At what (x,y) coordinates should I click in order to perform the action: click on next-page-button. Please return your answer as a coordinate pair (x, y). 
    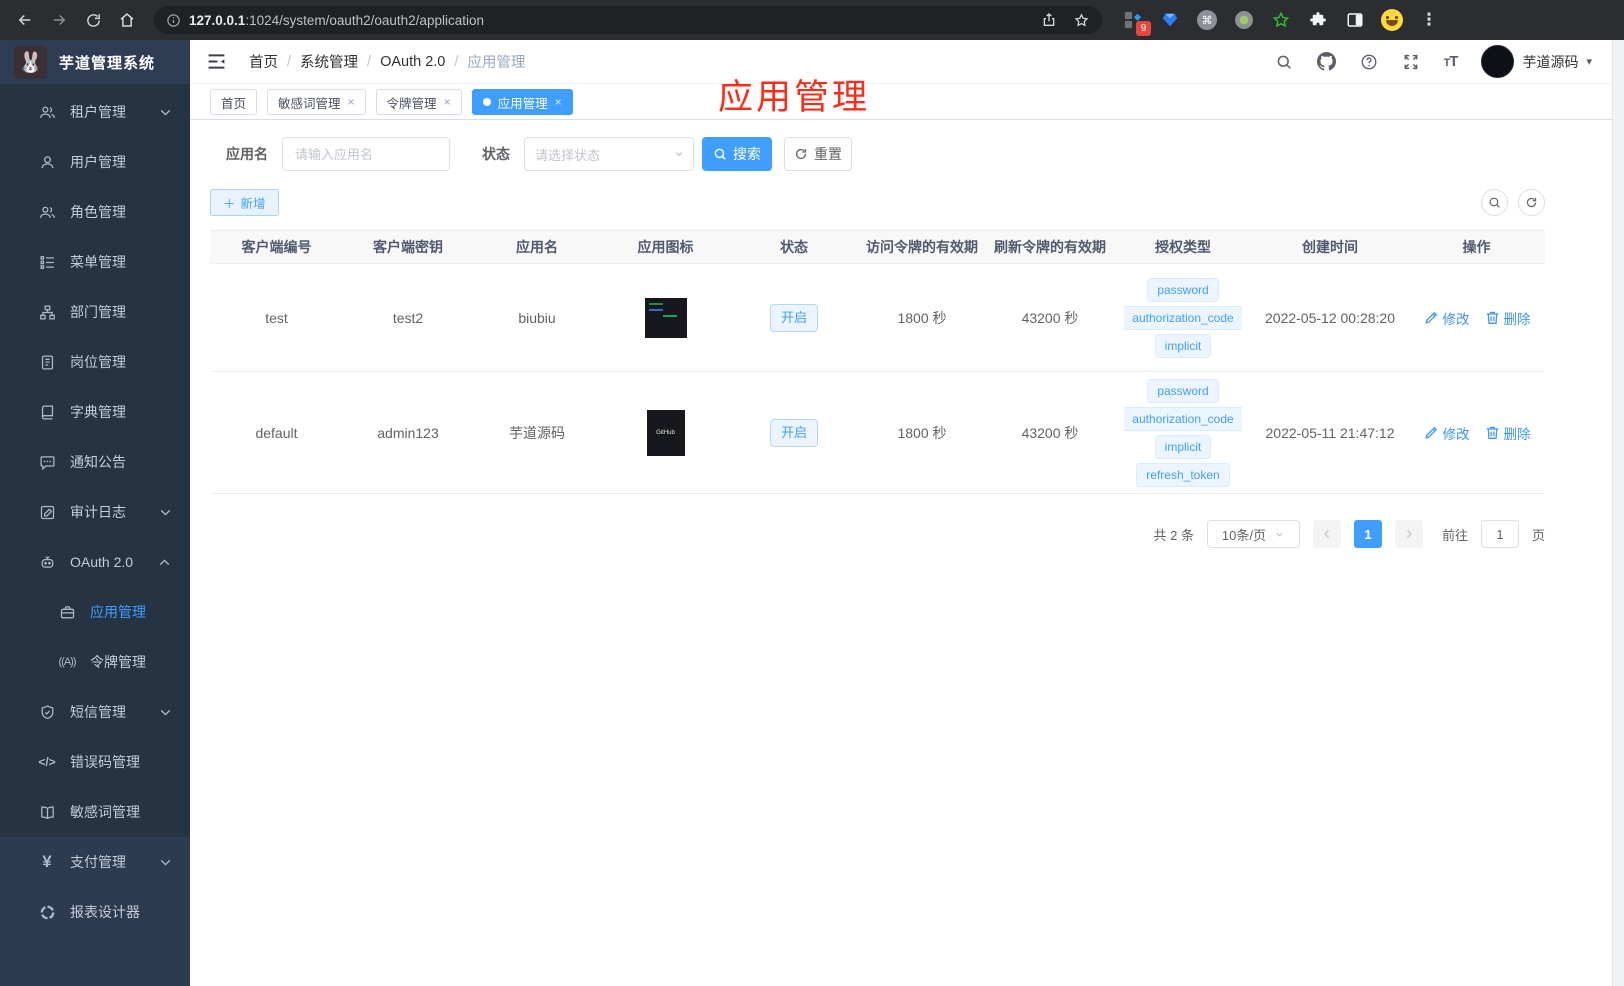
    Looking at the image, I should click on (1408, 534).